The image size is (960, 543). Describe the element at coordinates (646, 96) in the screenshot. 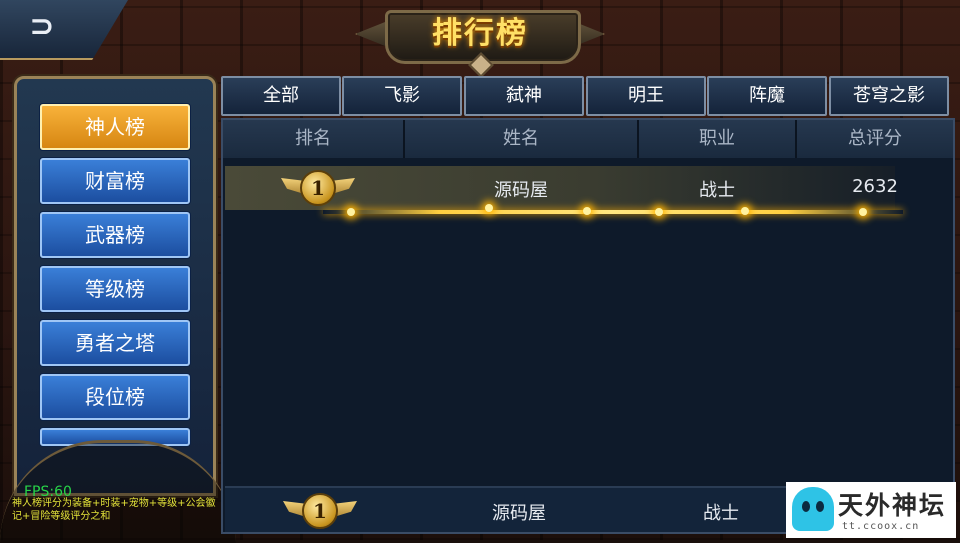

I see `tab-mingwang: 明王` at that location.